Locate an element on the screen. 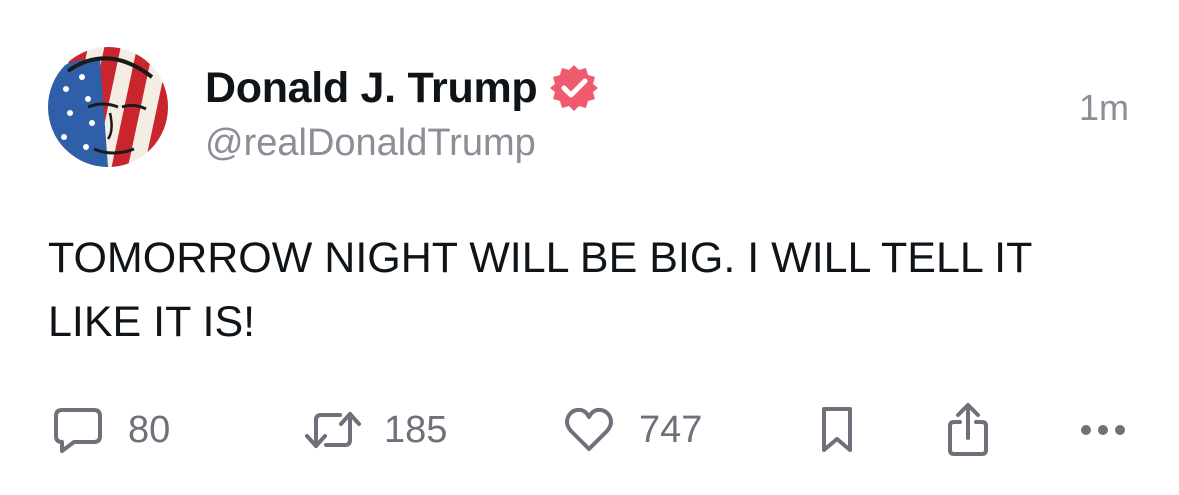 The height and width of the screenshot is (495, 1179). verified-badge-icon is located at coordinates (574, 88).